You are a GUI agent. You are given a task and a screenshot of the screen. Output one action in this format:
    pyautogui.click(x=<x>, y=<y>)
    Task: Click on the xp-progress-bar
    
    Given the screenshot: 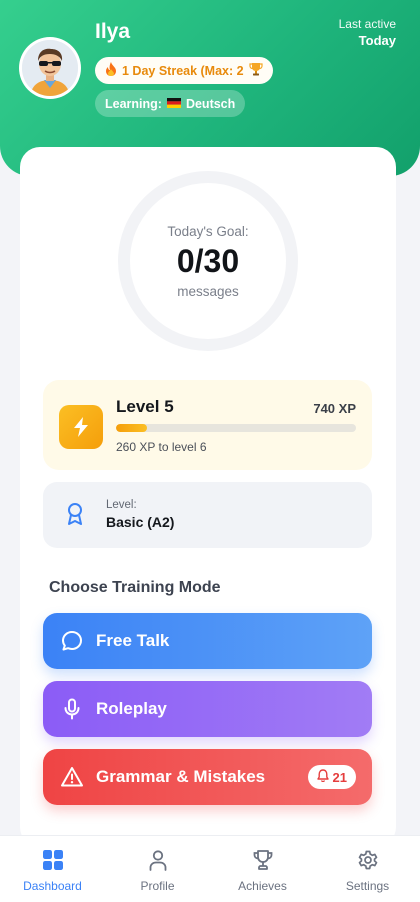 What is the action you would take?
    pyautogui.click(x=236, y=428)
    